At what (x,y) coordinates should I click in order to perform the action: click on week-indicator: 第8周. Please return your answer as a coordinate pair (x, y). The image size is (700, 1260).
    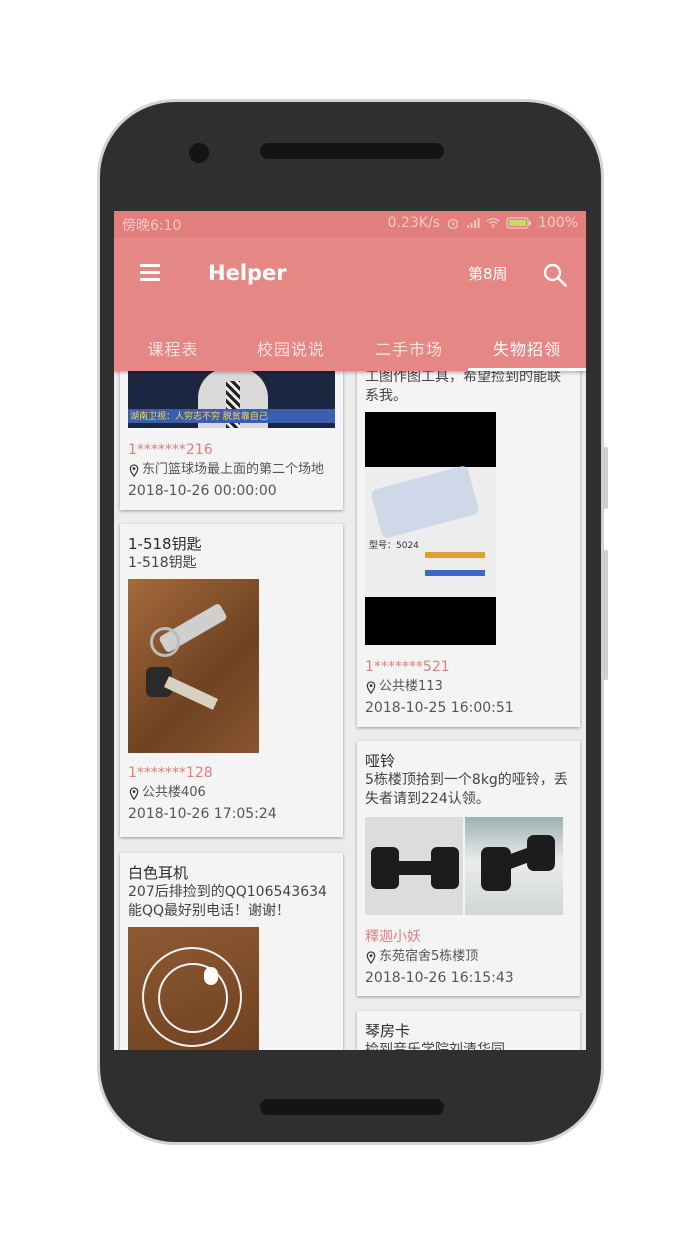
    Looking at the image, I should click on (488, 273).